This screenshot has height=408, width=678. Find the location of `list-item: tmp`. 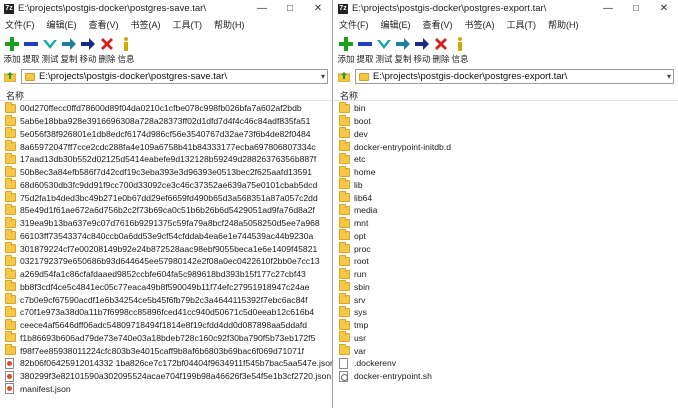

list-item: tmp is located at coordinates (506, 325).